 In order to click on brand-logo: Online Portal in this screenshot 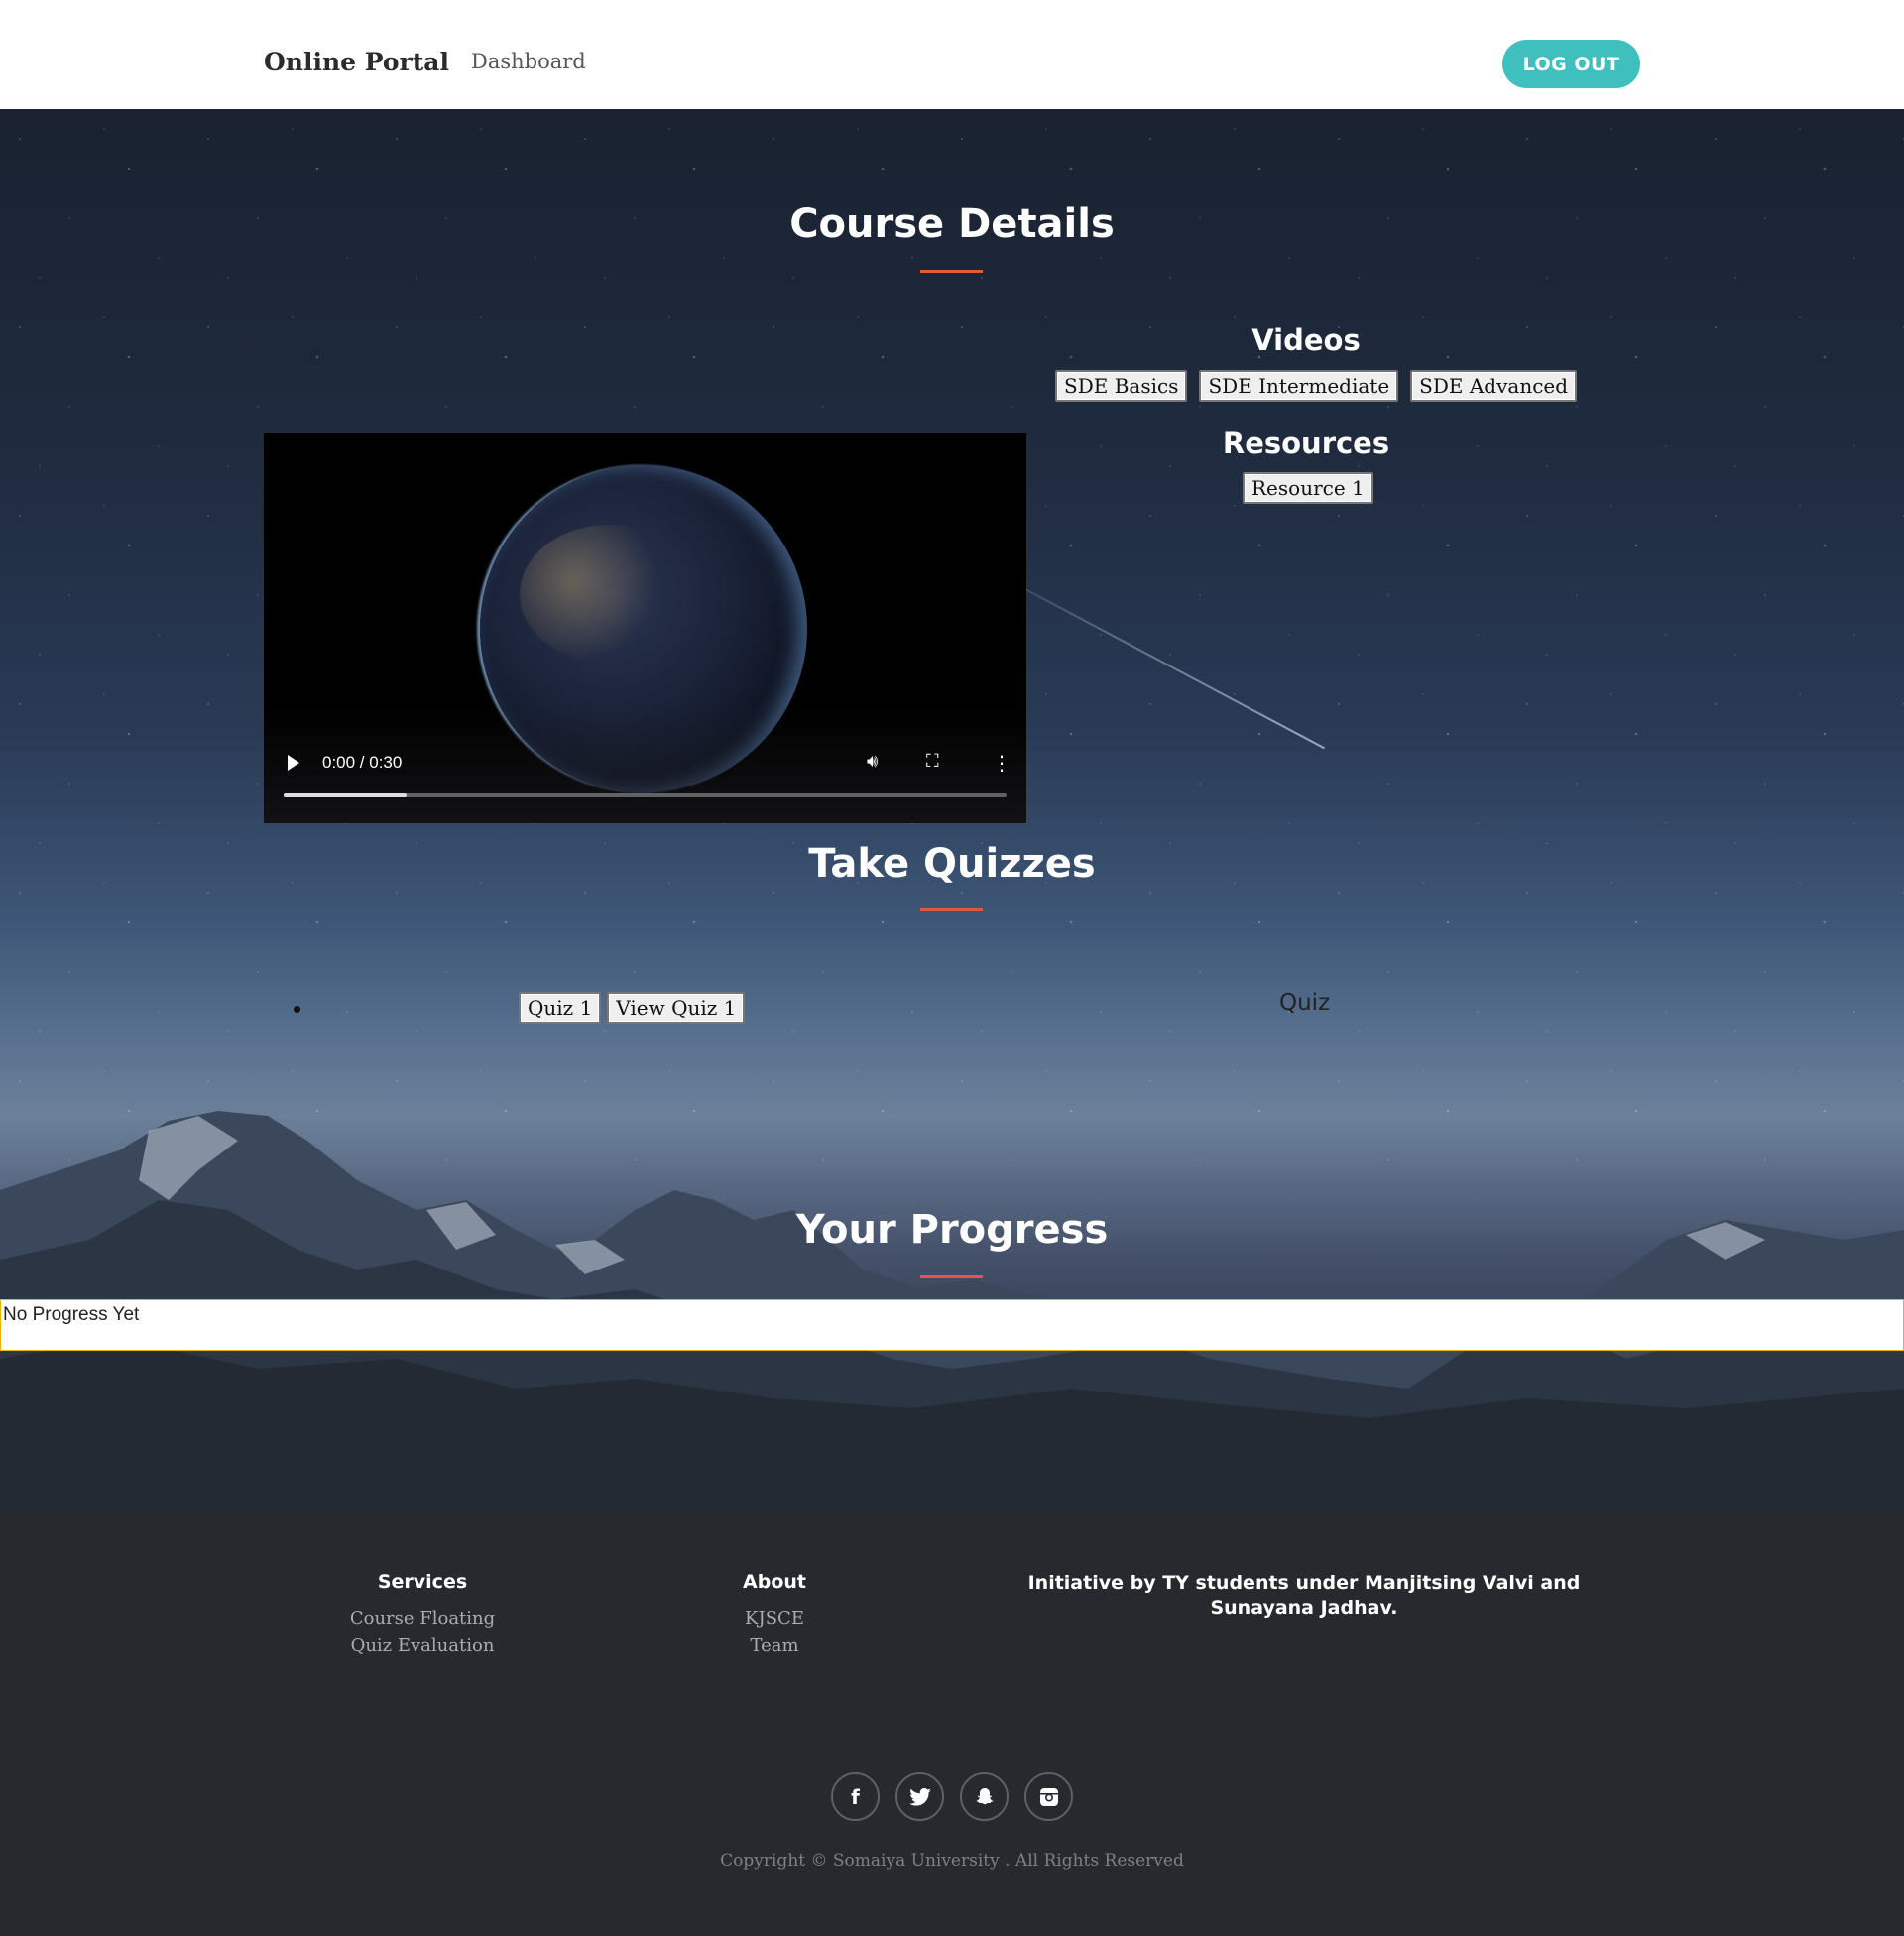, I will do `click(356, 62)`.